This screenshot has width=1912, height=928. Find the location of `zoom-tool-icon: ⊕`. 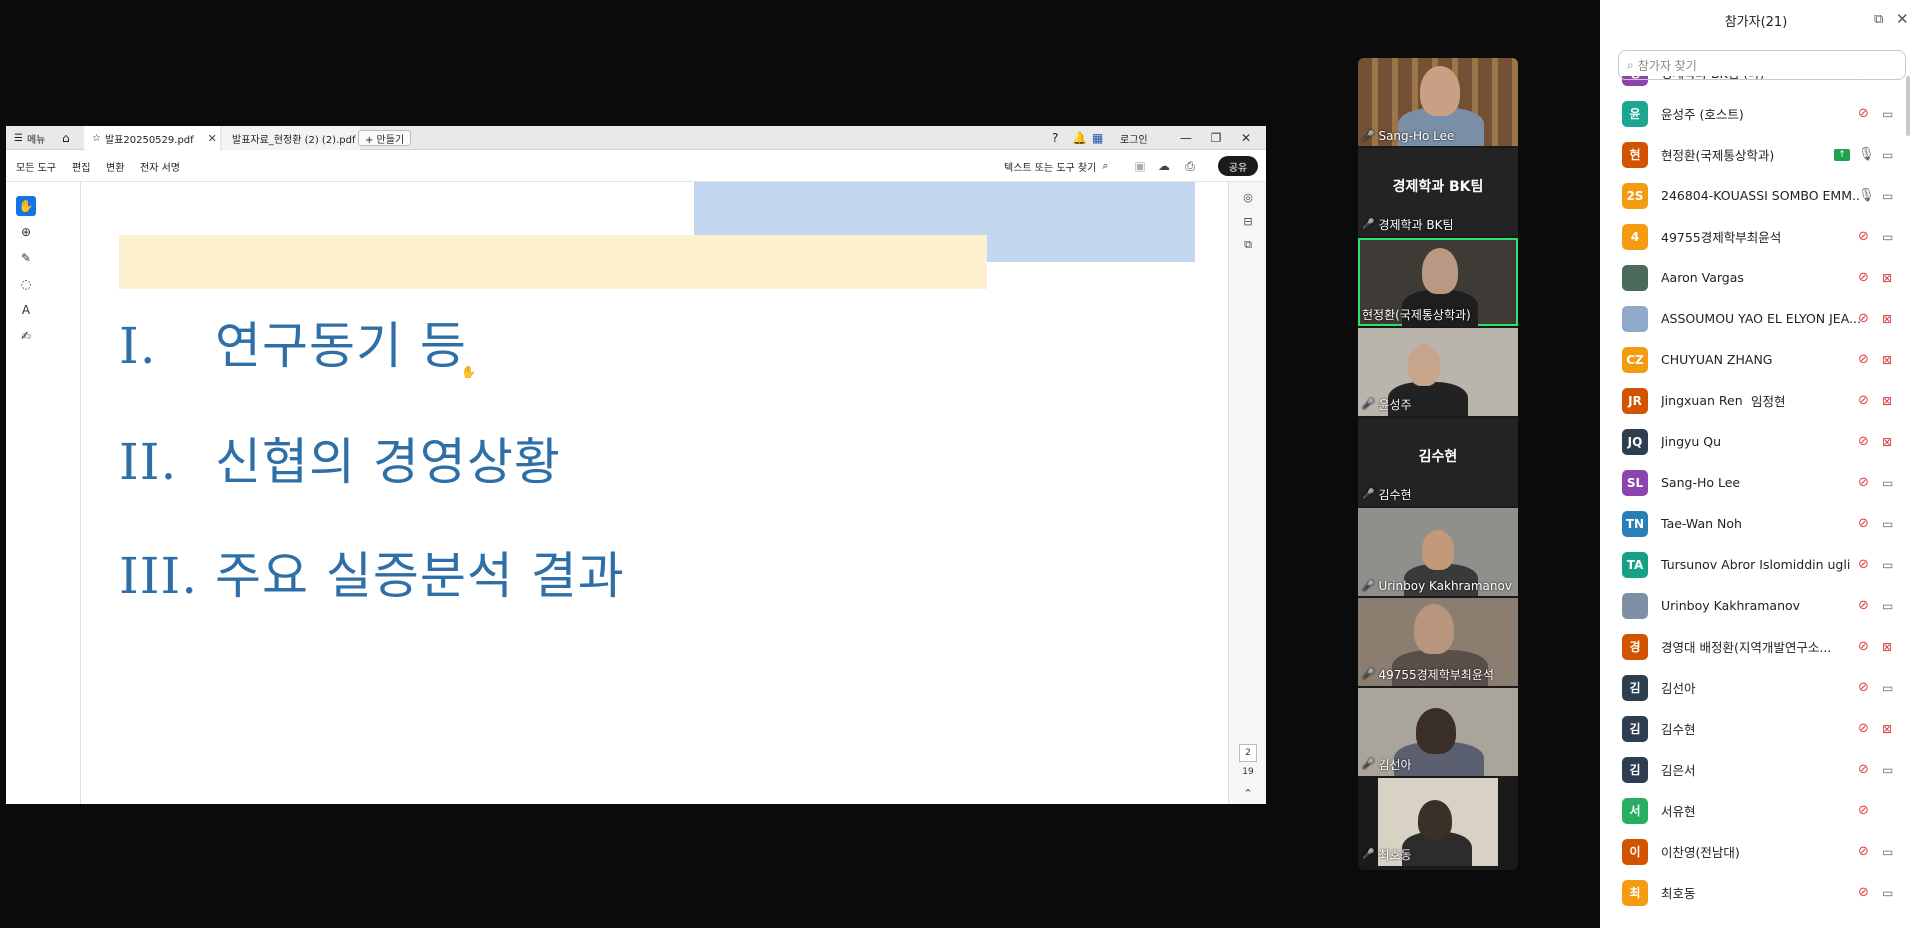

zoom-tool-icon: ⊕ is located at coordinates (26, 232).